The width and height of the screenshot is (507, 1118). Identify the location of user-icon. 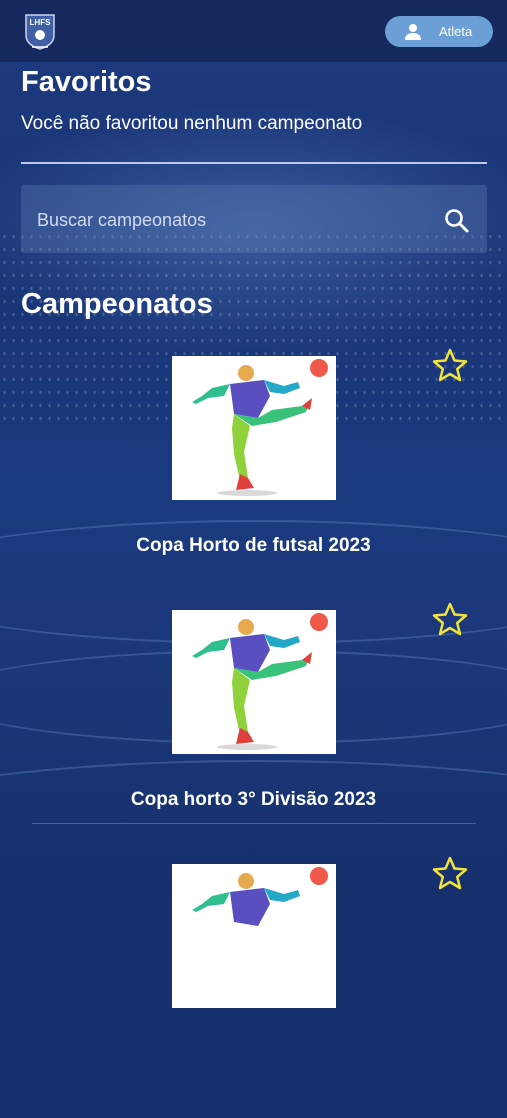
(413, 32).